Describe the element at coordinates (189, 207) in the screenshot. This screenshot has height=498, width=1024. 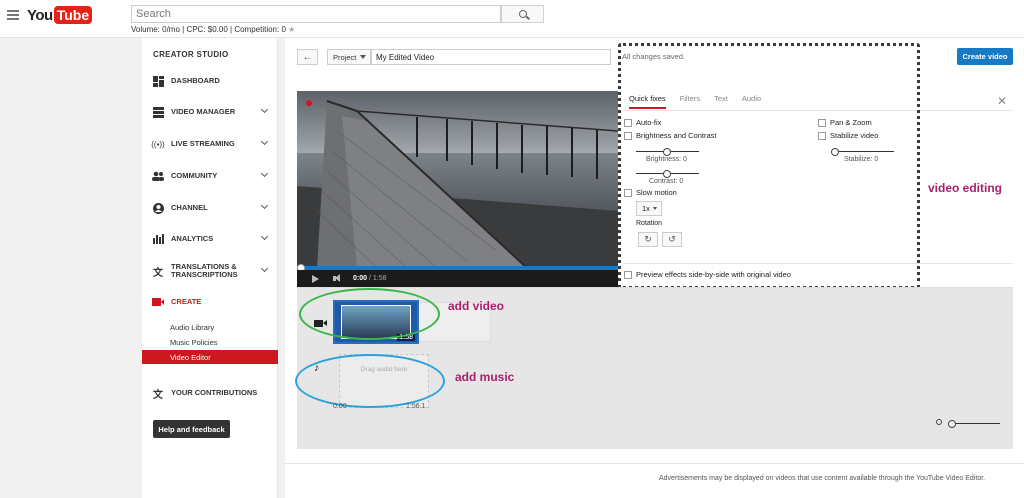
I see `sidebar-item-label: CHANNEL` at that location.